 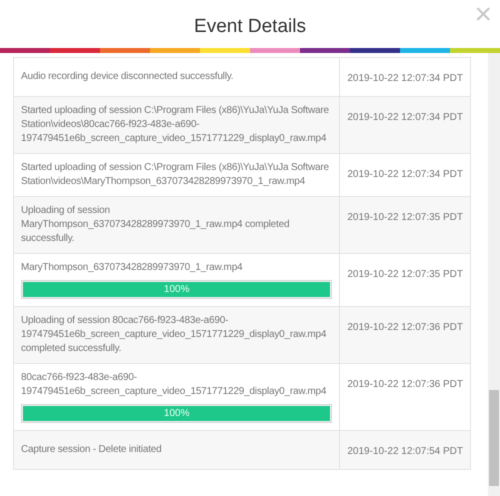 I want to click on event-message: Started uploading of session C:\Program Files (x86)\YuJa\YuJa Software Station\videos\80cac766-f923-483e-a690-197479451e6b_screen_capture_video_1571771229_display0_raw.mp4, so click(x=175, y=125).